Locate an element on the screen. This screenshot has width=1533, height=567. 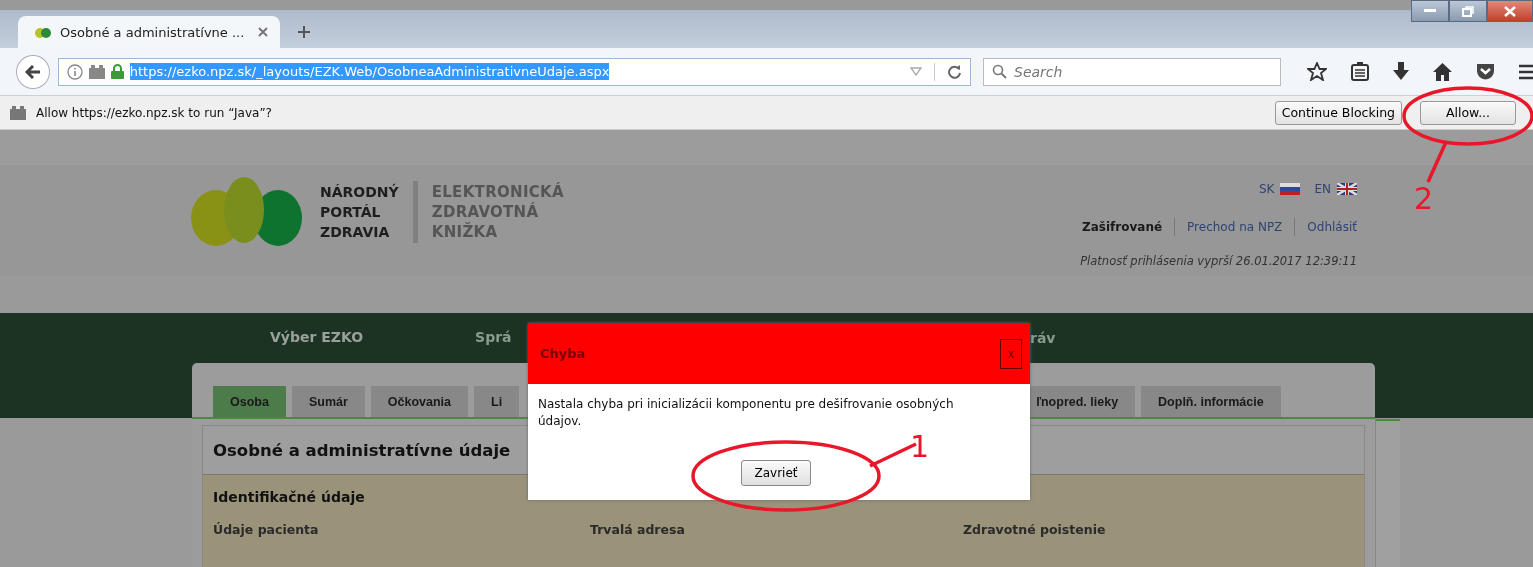
minimize-button is located at coordinates (1430, 11).